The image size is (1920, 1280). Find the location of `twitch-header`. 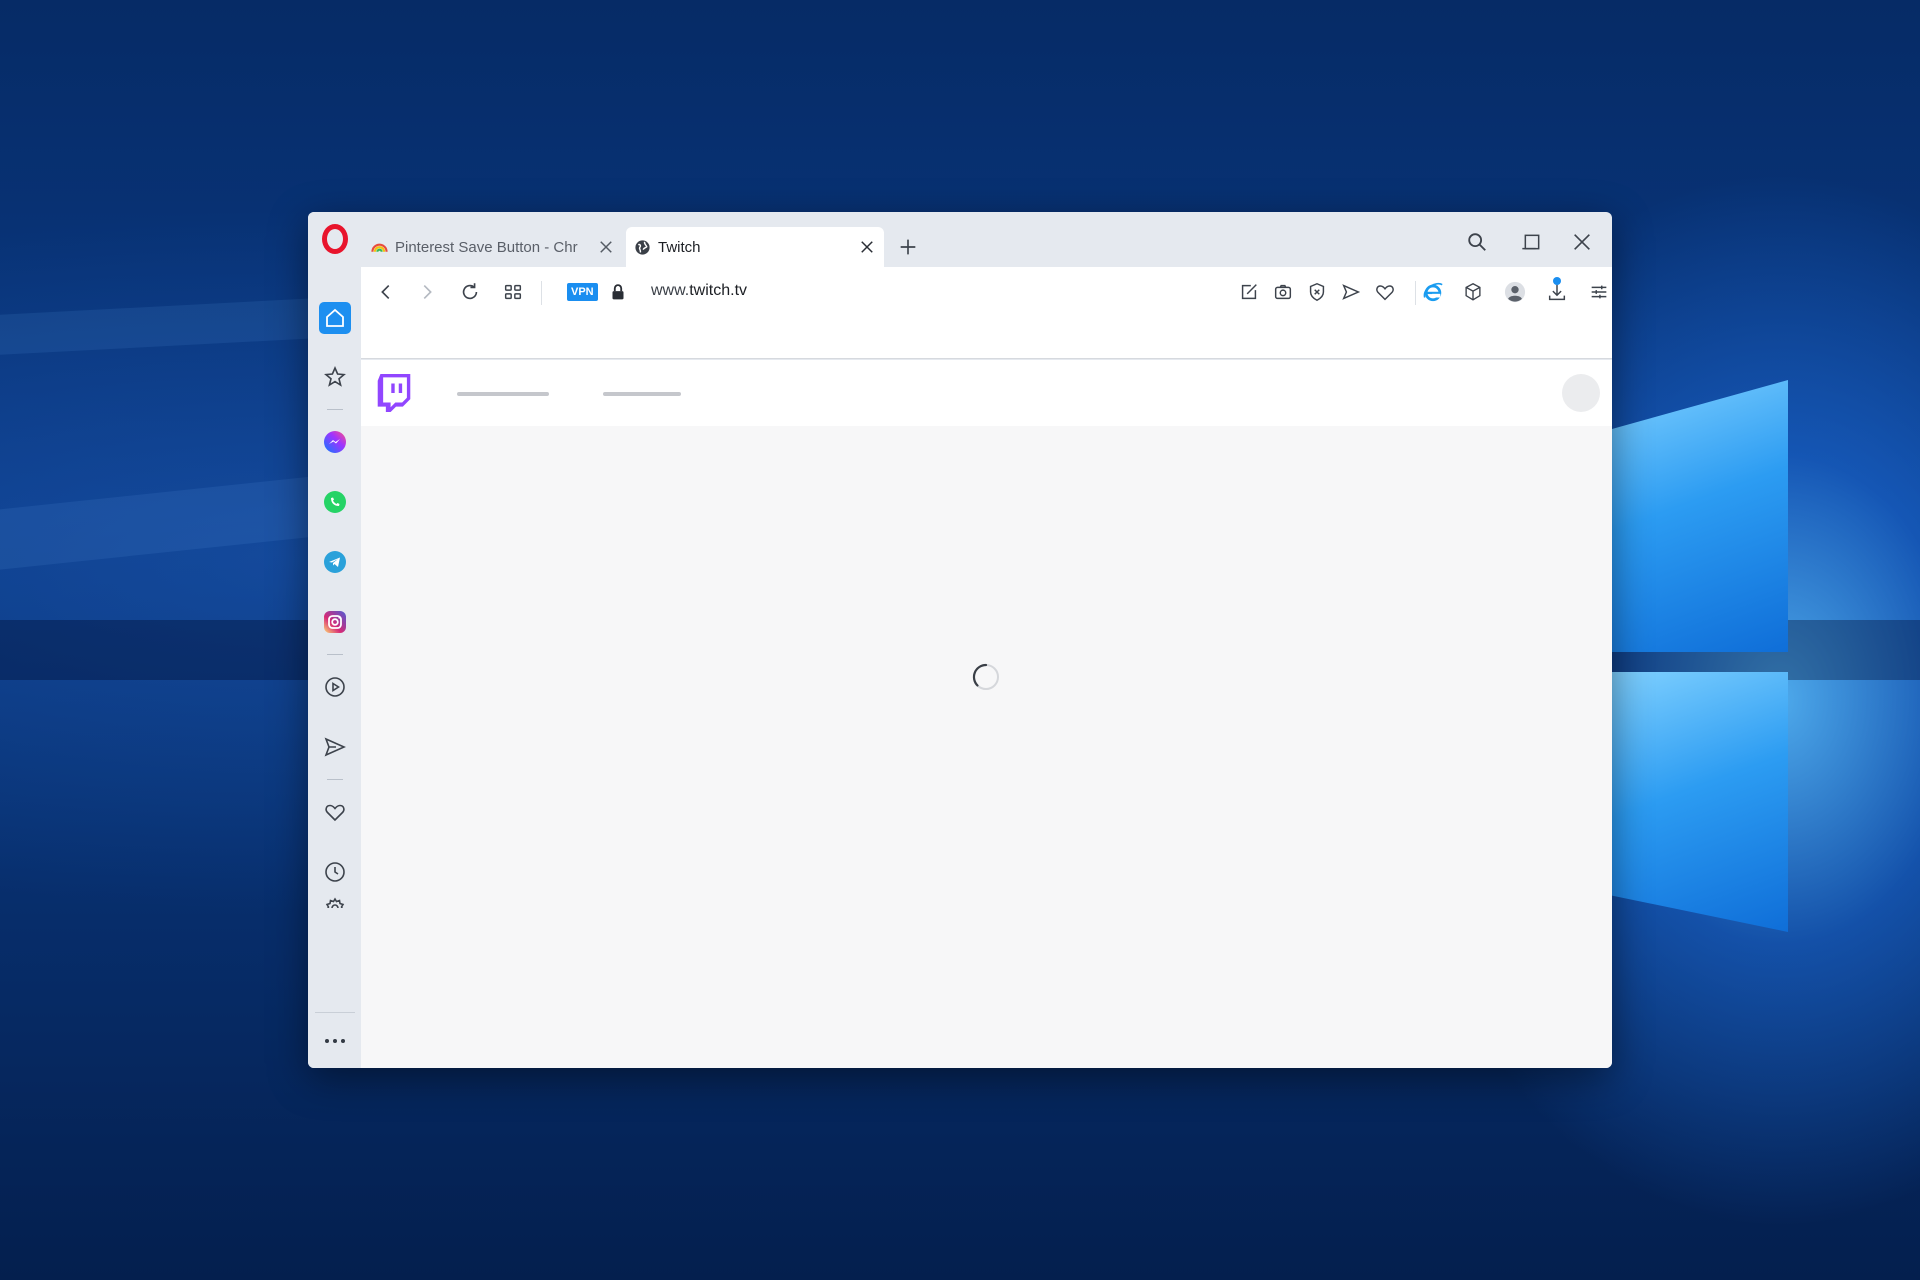

twitch-header is located at coordinates (986, 393).